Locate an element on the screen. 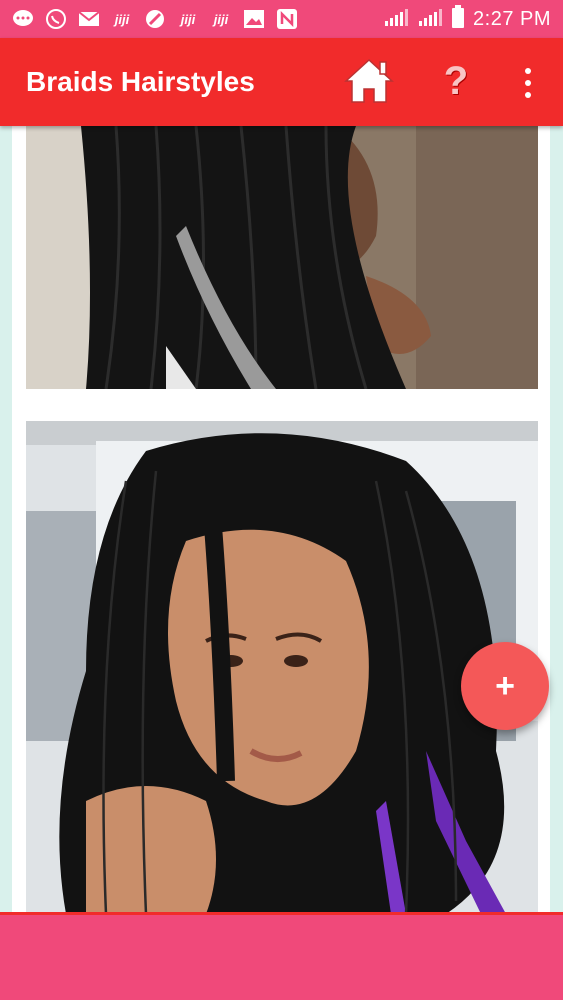 The image size is (563, 1000). browser-icon is located at coordinates (155, 19).